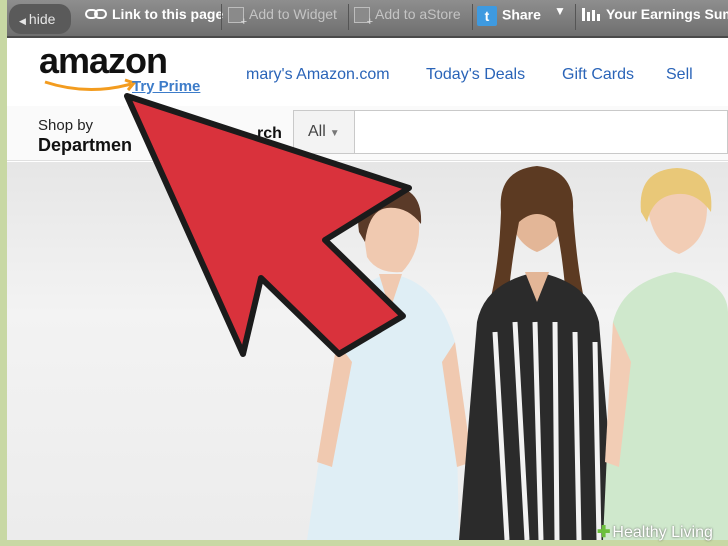  I want to click on watermark-label: Healthy Living, so click(662, 532).